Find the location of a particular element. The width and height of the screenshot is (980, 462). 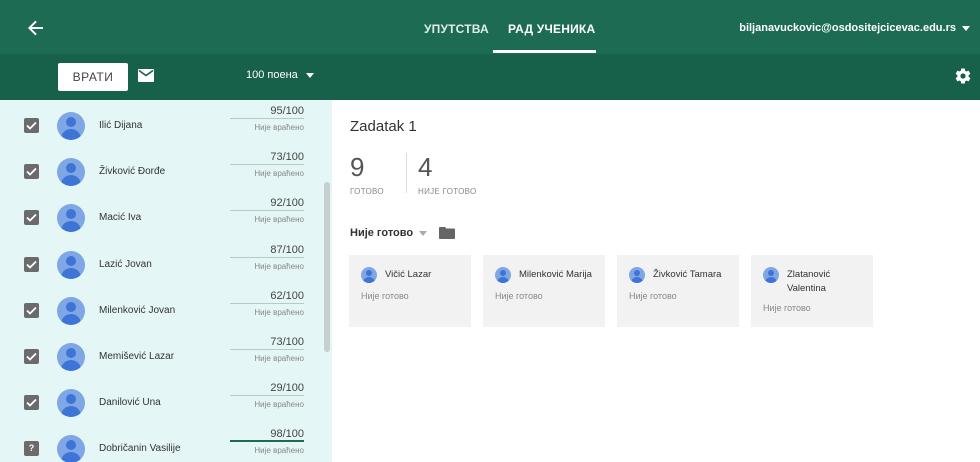

grade-value: 29 is located at coordinates (276, 388).